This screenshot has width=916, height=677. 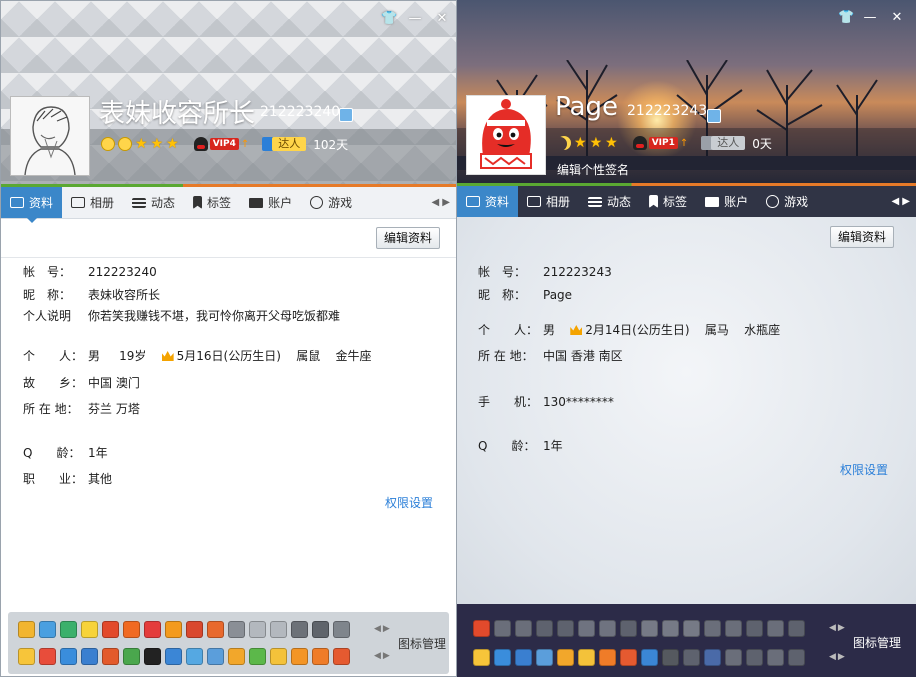 I want to click on tab-games: 游戏, so click(x=787, y=201).